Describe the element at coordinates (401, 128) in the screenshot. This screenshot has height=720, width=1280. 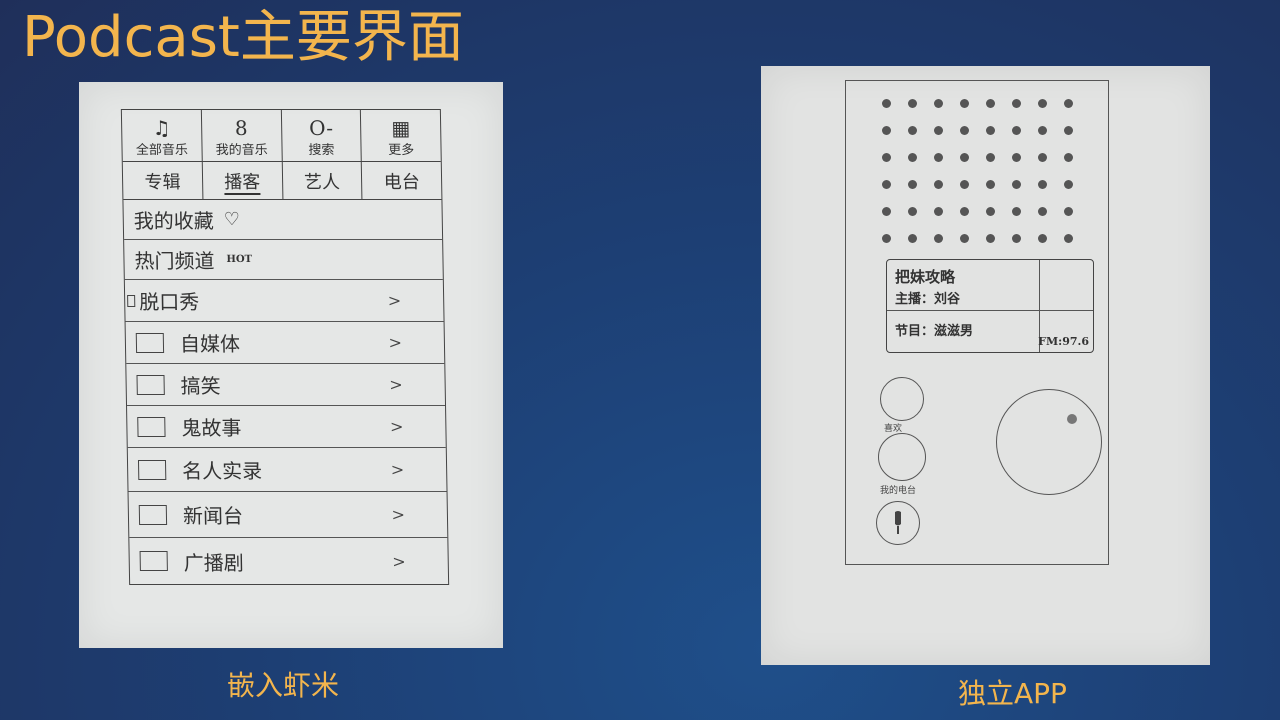
I see `grid-icon: ▦` at that location.